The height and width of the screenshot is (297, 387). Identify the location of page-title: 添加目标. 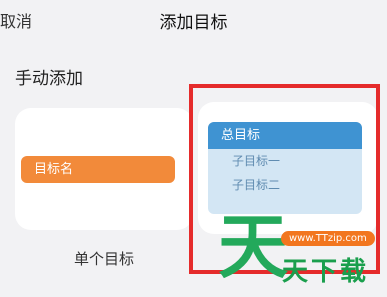
(193, 23).